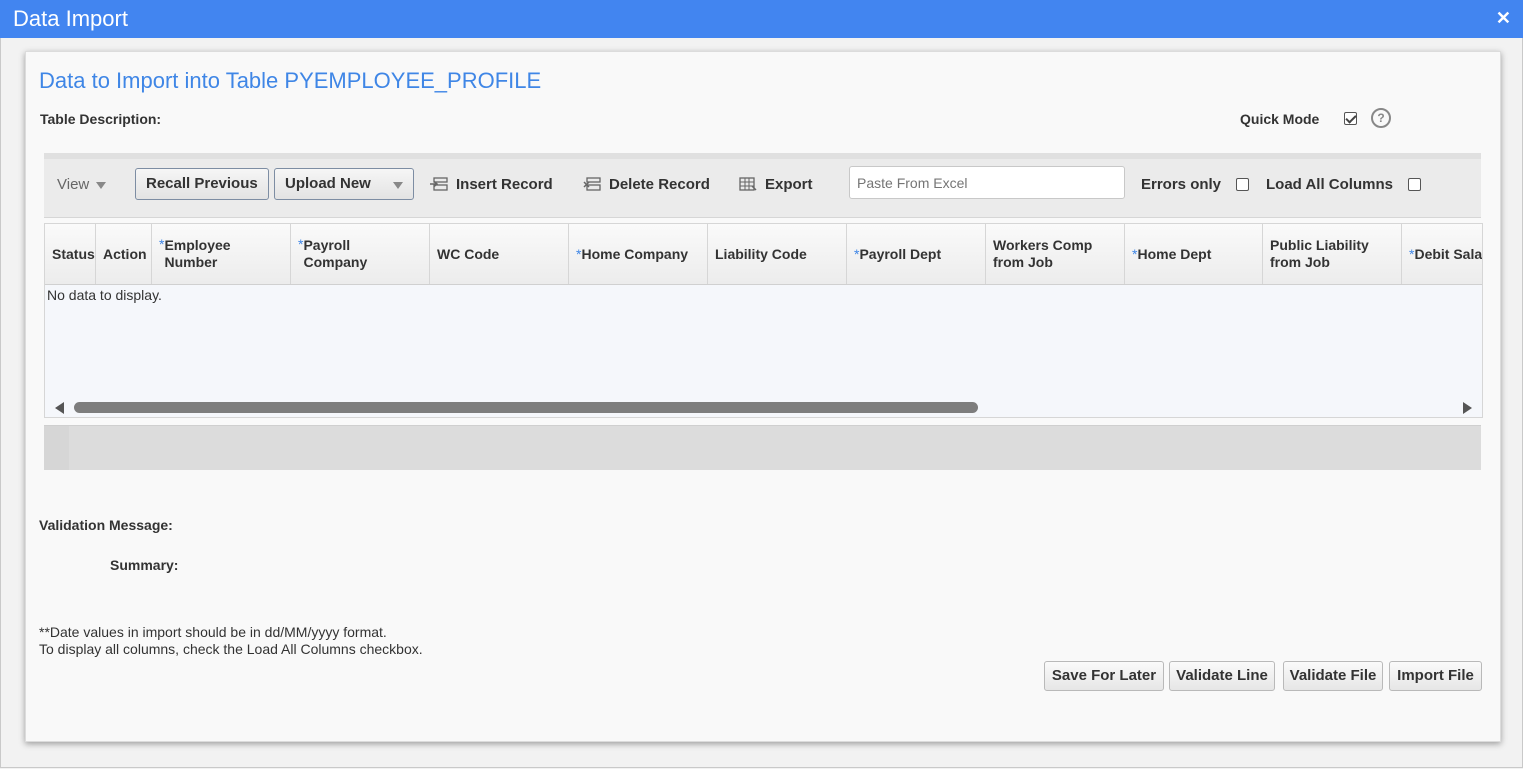  What do you see at coordinates (789, 184) in the screenshot?
I see `export-label: Export` at bounding box center [789, 184].